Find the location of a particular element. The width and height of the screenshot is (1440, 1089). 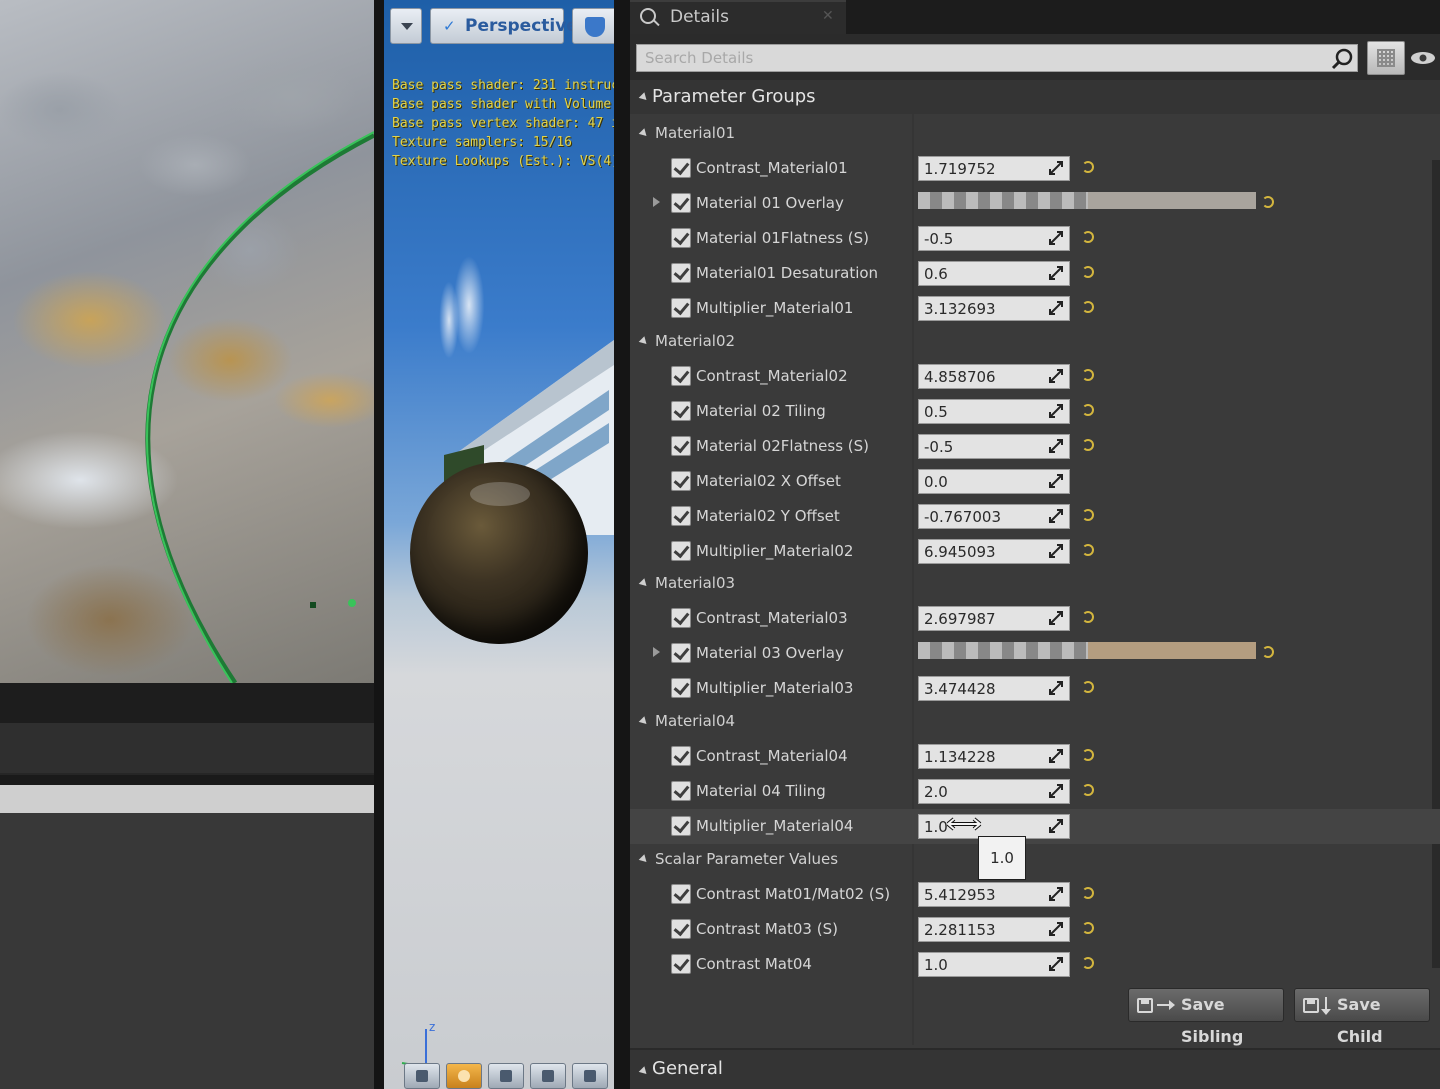

left-panel-scrollbar is located at coordinates (187, 799).